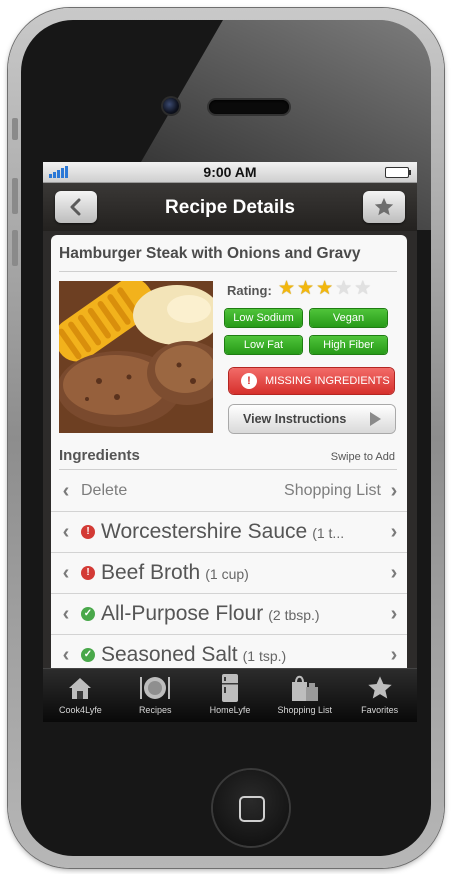 This screenshot has height=874, width=453. What do you see at coordinates (15, 248) in the screenshot?
I see `volume-down-button` at bounding box center [15, 248].